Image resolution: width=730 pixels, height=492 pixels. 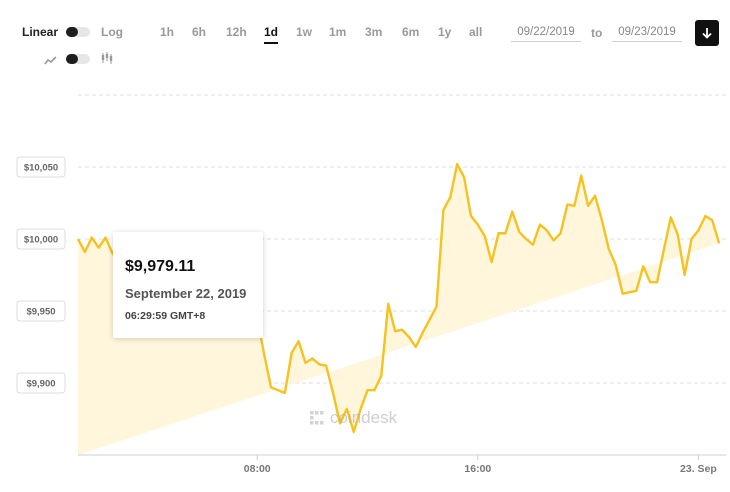 What do you see at coordinates (271, 34) in the screenshot?
I see `range-button-1d: 1d` at bounding box center [271, 34].